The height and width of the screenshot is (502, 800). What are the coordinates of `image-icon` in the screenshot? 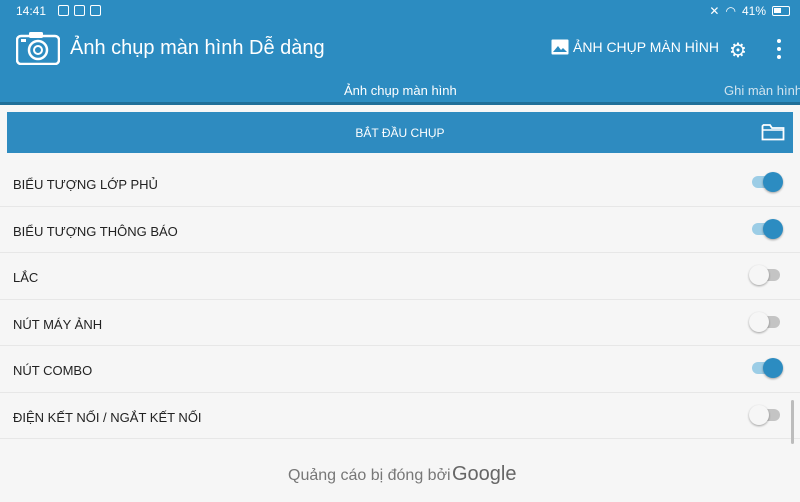 It's located at (560, 47).